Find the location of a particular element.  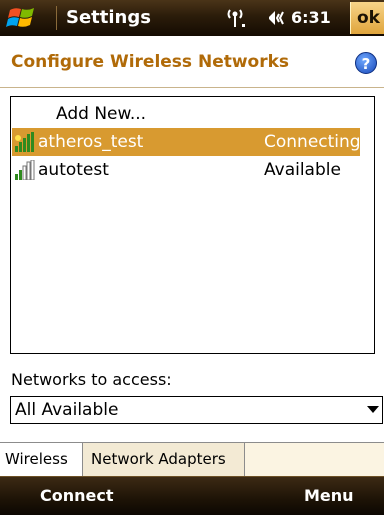

tab-strip: Wireless Network Adapters is located at coordinates (192, 459).